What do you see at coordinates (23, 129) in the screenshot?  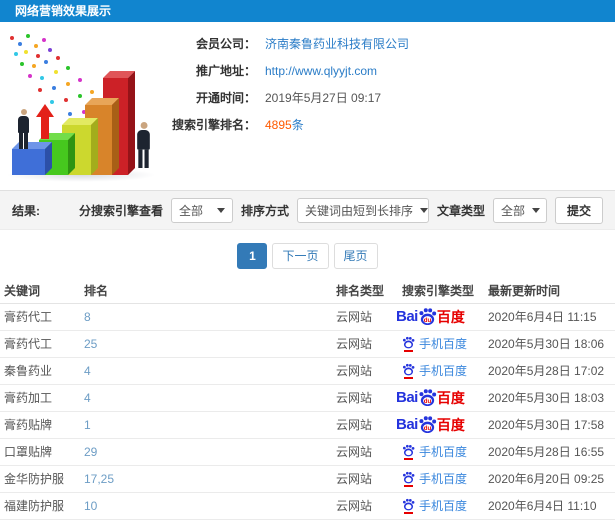 I see `businessman-figure-left` at bounding box center [23, 129].